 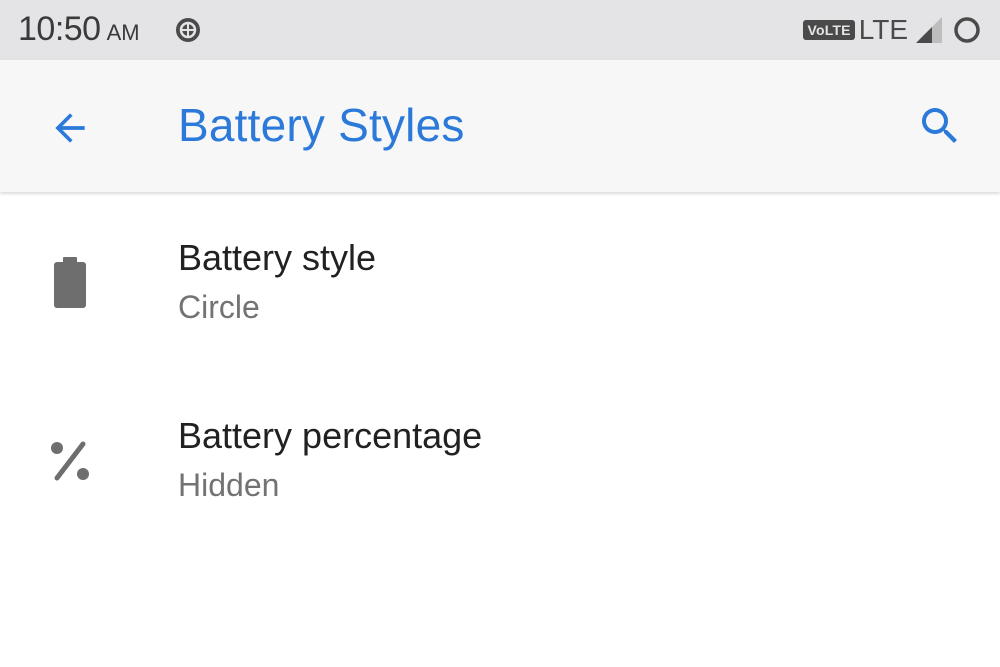 I want to click on status-bar: 10:50 AM VoLTE LTE, so click(x=500, y=30).